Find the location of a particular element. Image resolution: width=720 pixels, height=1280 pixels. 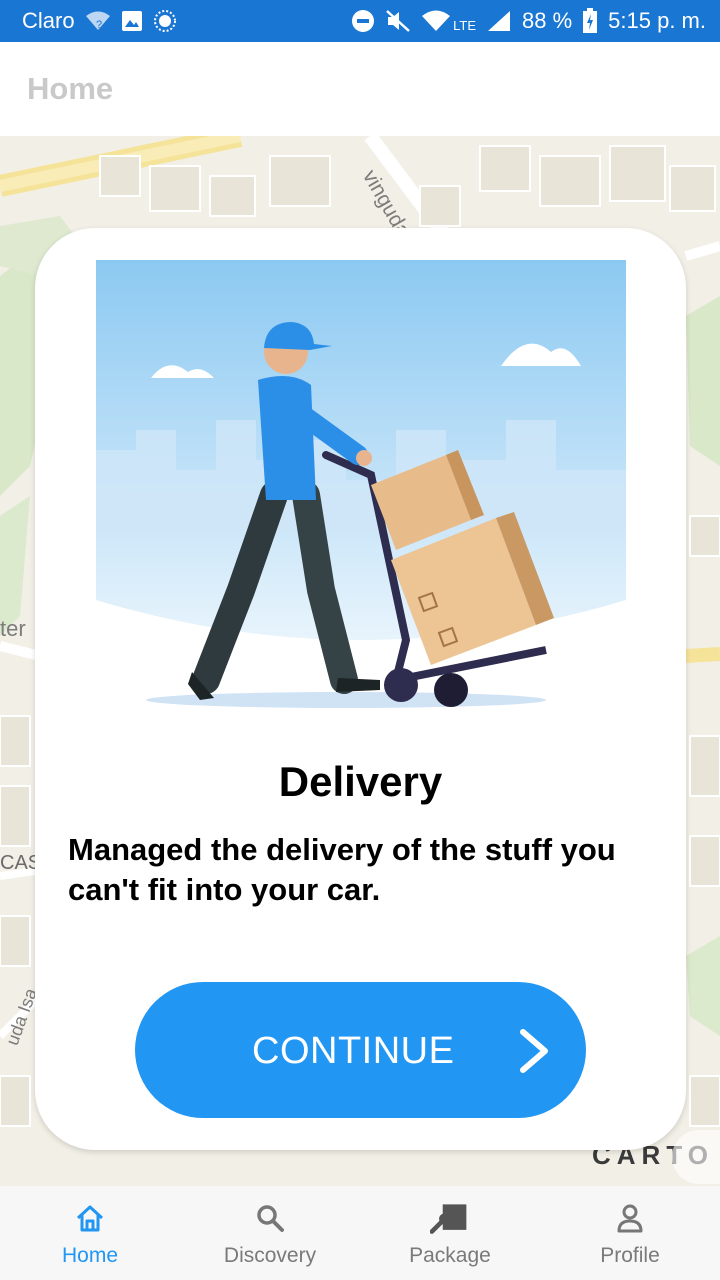

nav-item-home: Home is located at coordinates (90, 1233).